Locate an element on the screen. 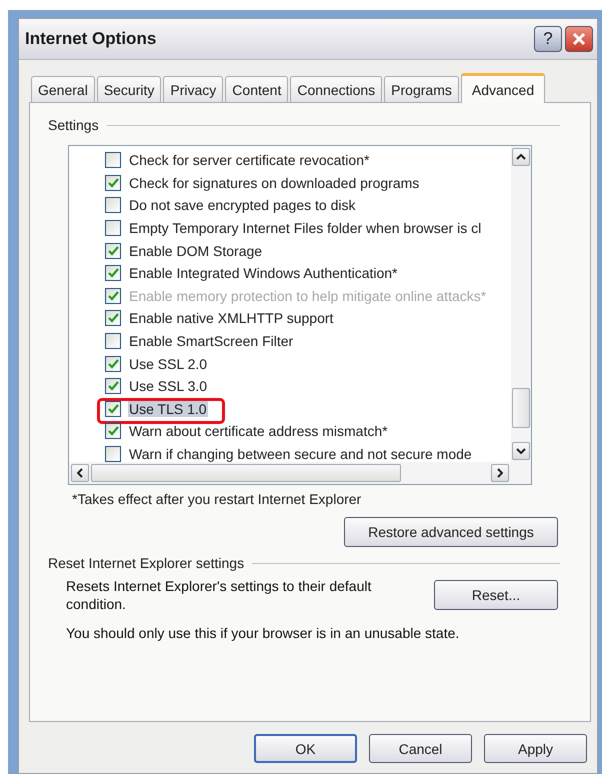  group-label: Reset Internet Explorer settings is located at coordinates (146, 563).